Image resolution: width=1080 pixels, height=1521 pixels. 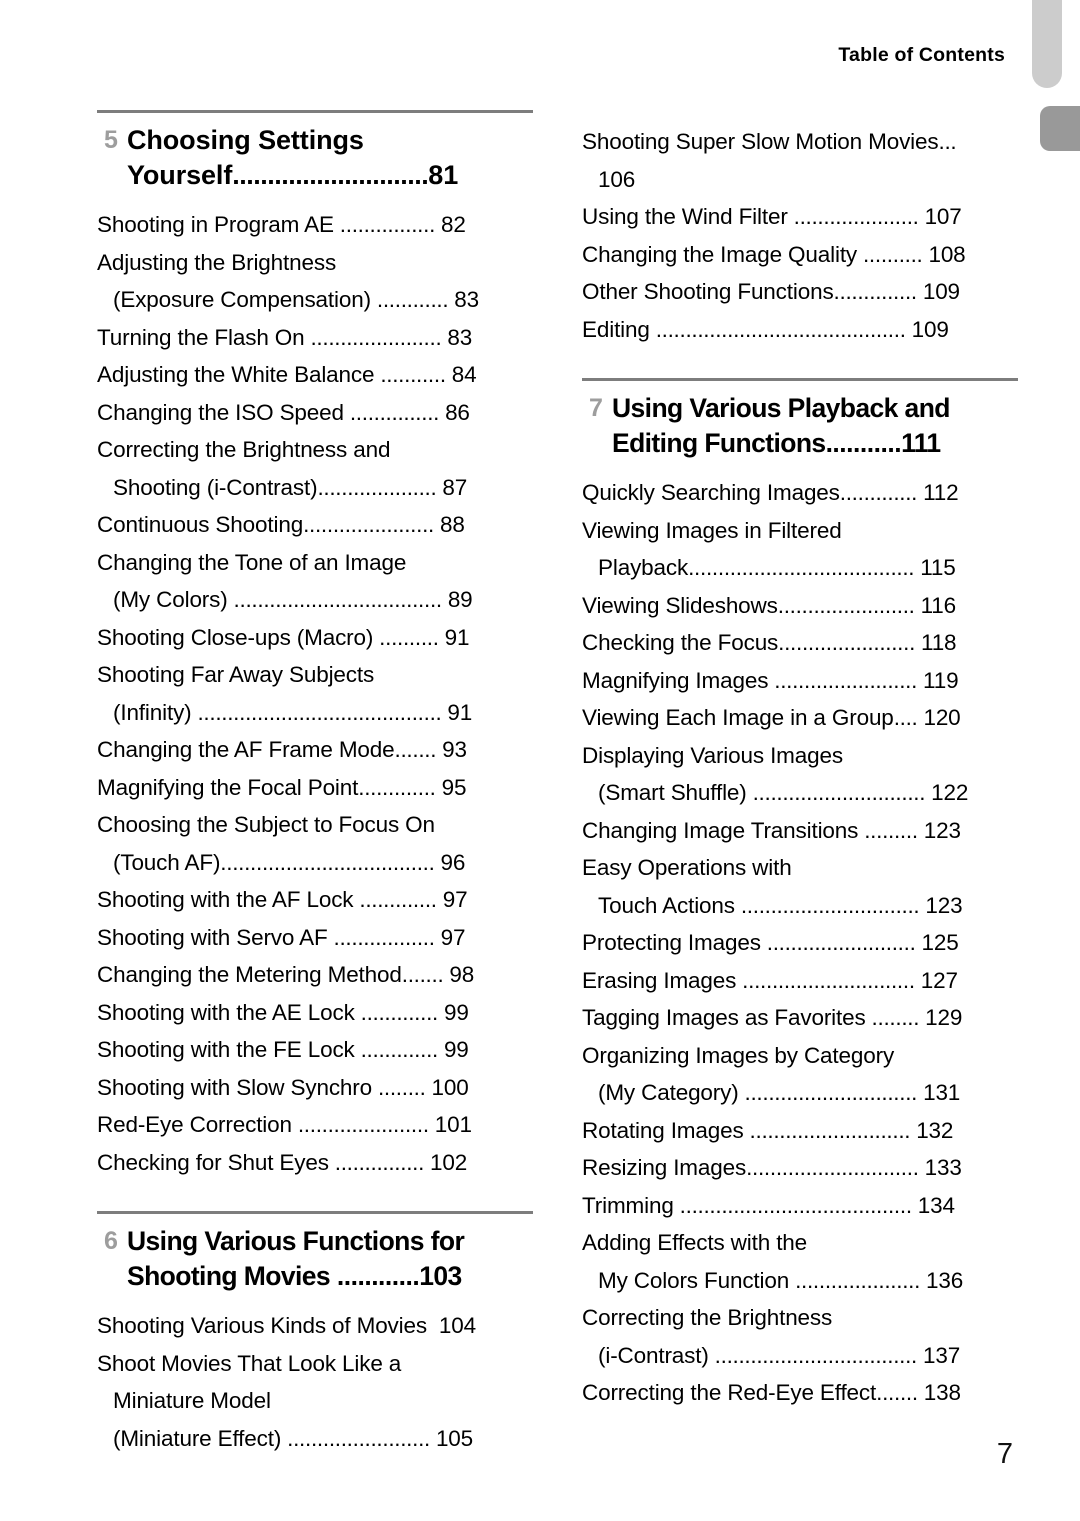 What do you see at coordinates (167, 862) in the screenshot?
I see `toc-entry-label: (Touch AF)` at bounding box center [167, 862].